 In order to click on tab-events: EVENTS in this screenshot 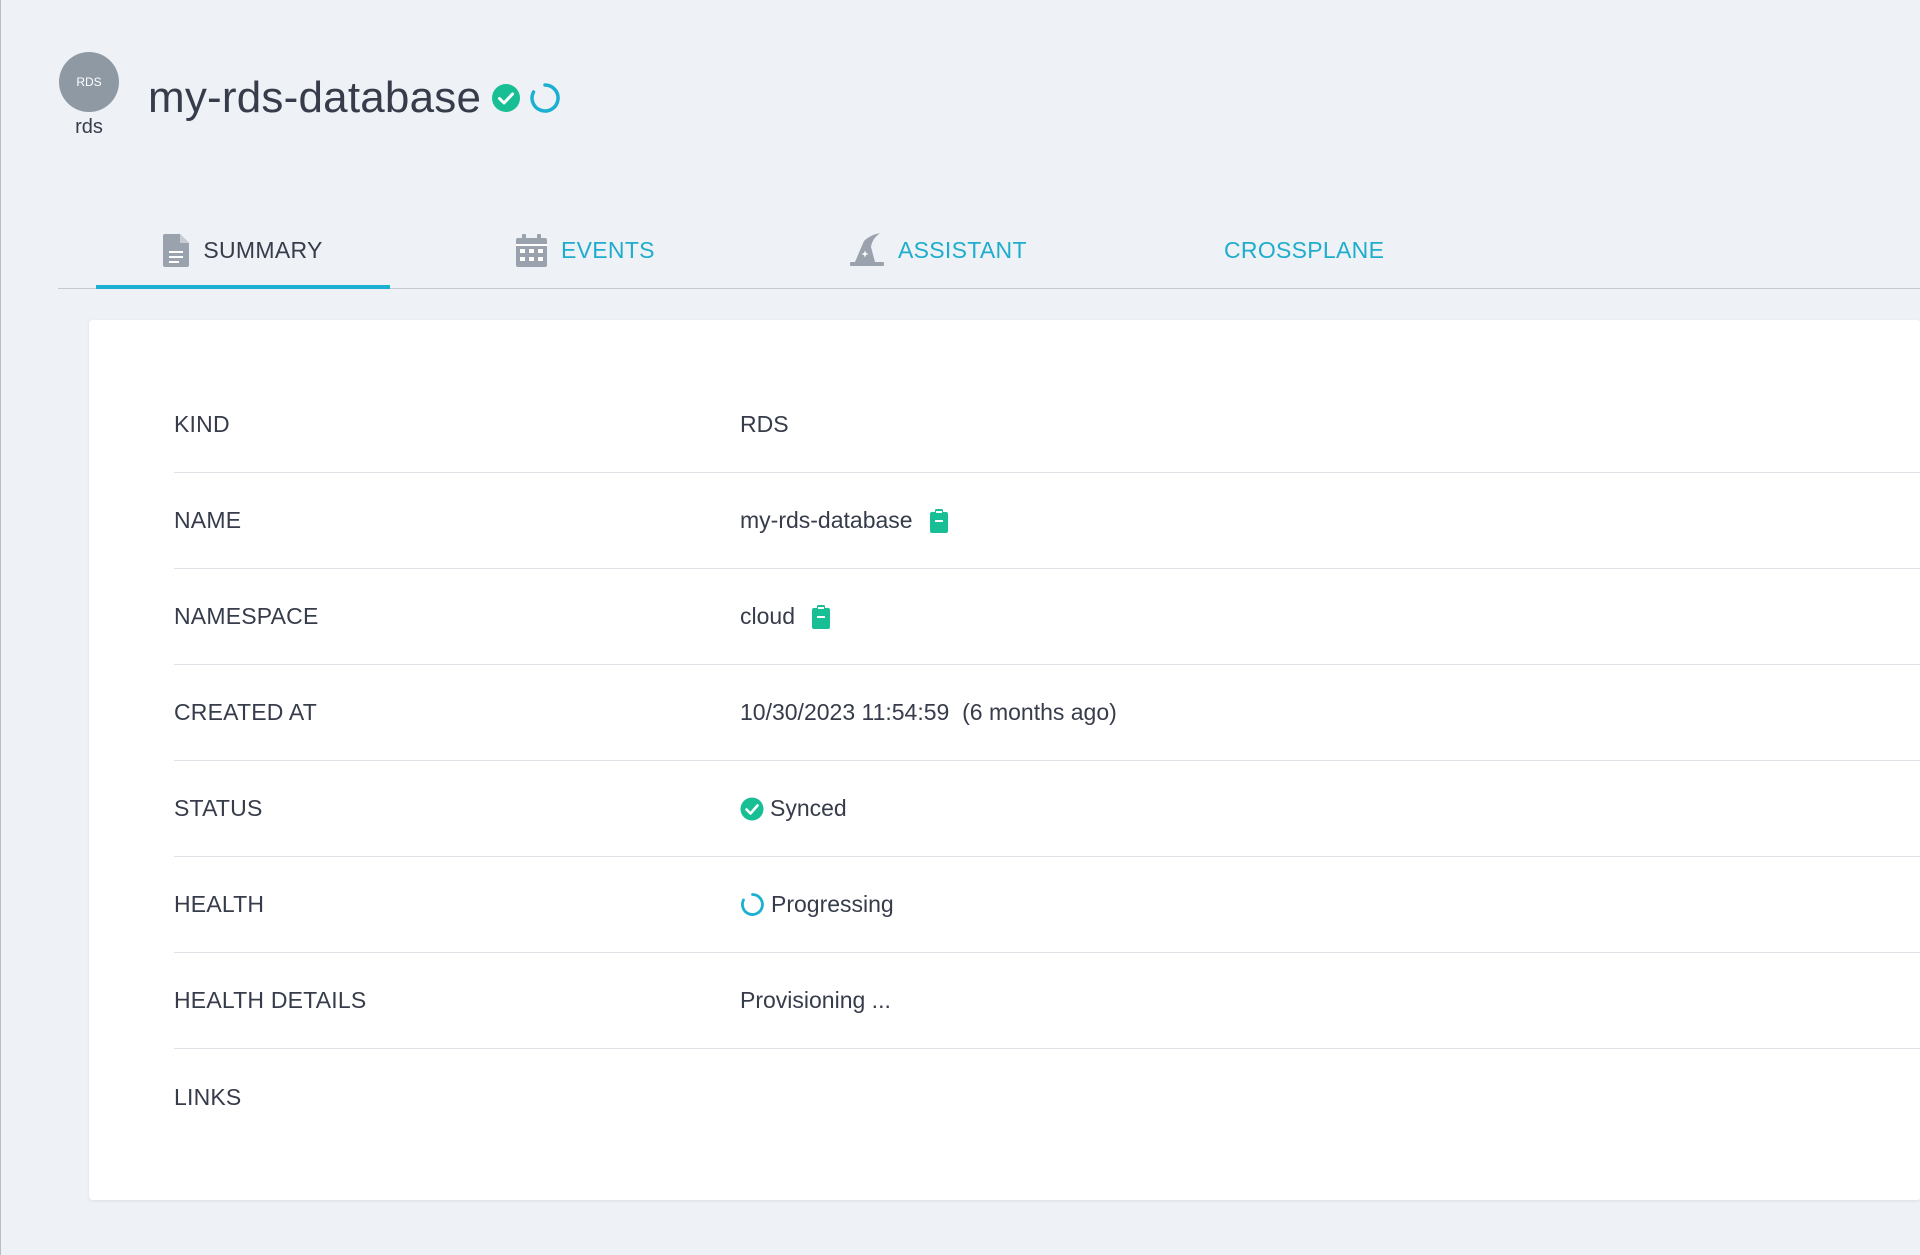, I will do `click(585, 250)`.